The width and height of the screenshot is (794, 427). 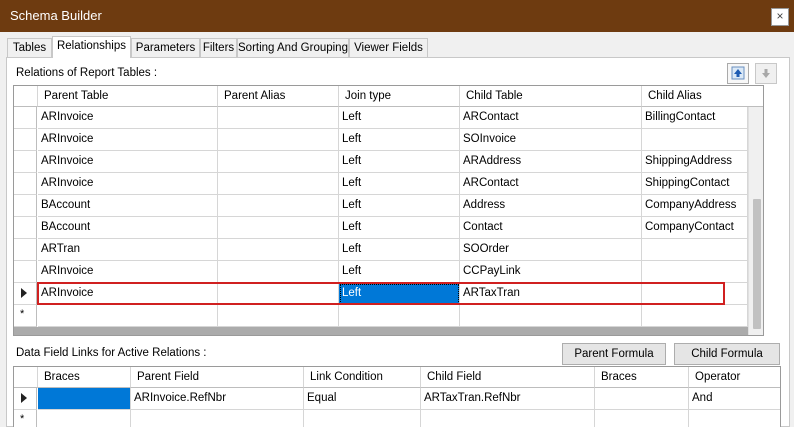 What do you see at coordinates (29, 47) in the screenshot?
I see `tab-tables: Tables` at bounding box center [29, 47].